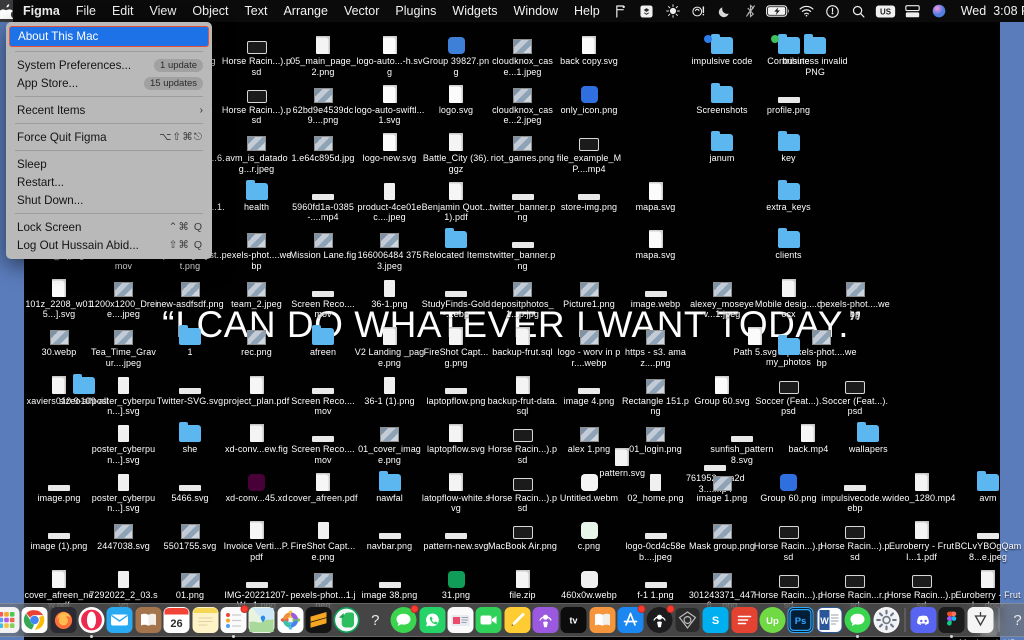 The height and width of the screenshot is (640, 1024). I want to click on brightness-icon, so click(673, 11).